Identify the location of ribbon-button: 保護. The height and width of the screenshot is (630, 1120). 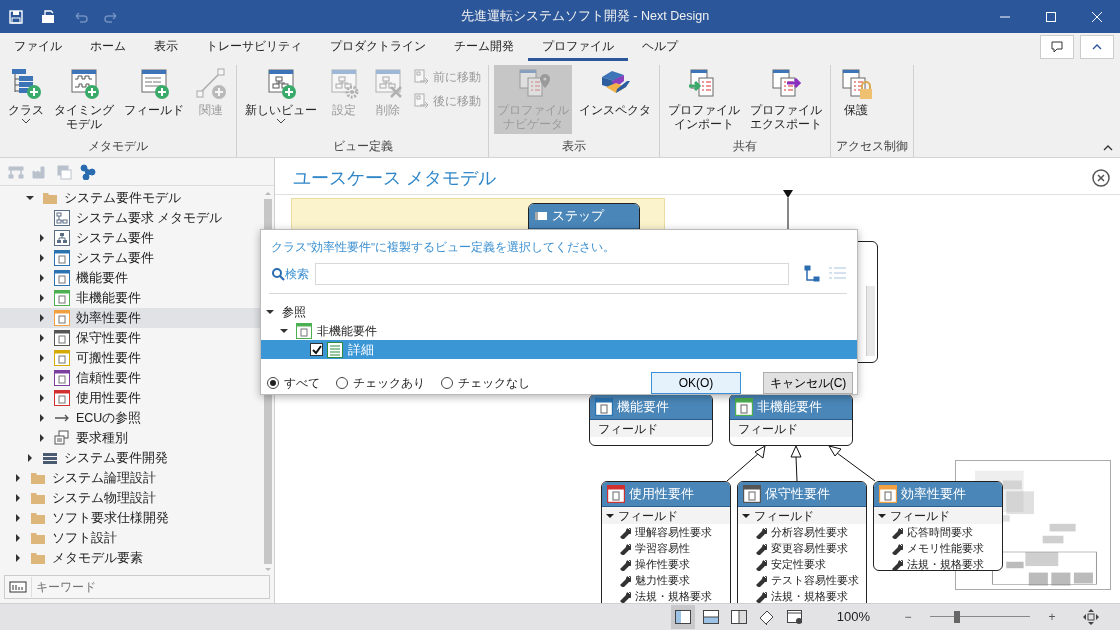
(856, 92).